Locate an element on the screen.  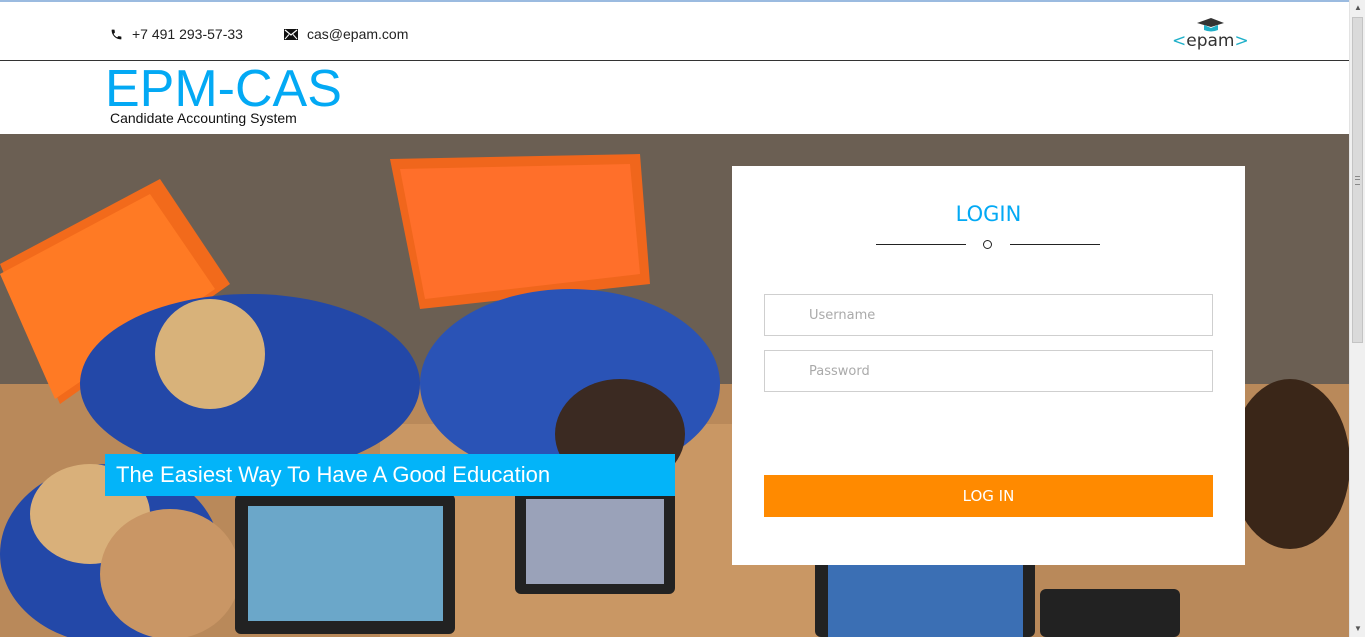
phone-contact: +7 491 293-57-33 is located at coordinates (176, 34).